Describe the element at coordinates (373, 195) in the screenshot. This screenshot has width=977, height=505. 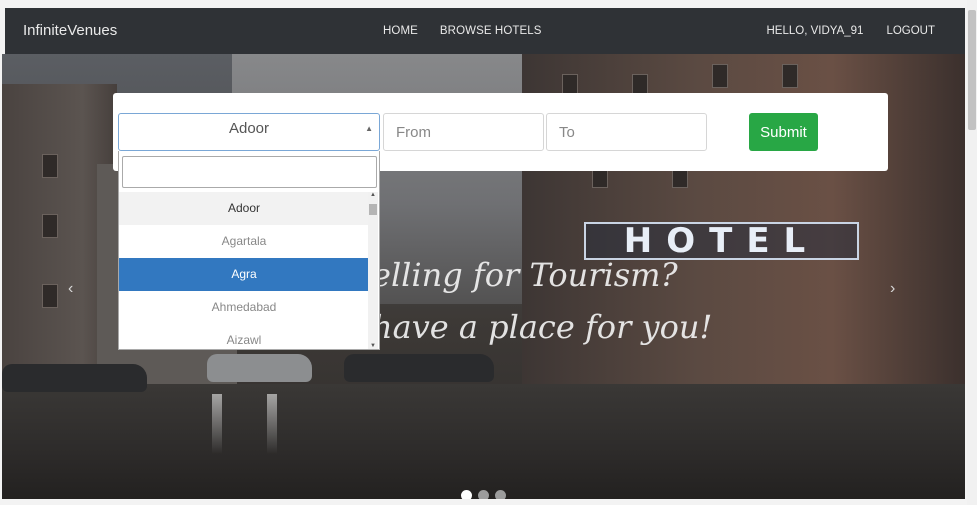
I see `scroll-up-icon: ▲` at that location.